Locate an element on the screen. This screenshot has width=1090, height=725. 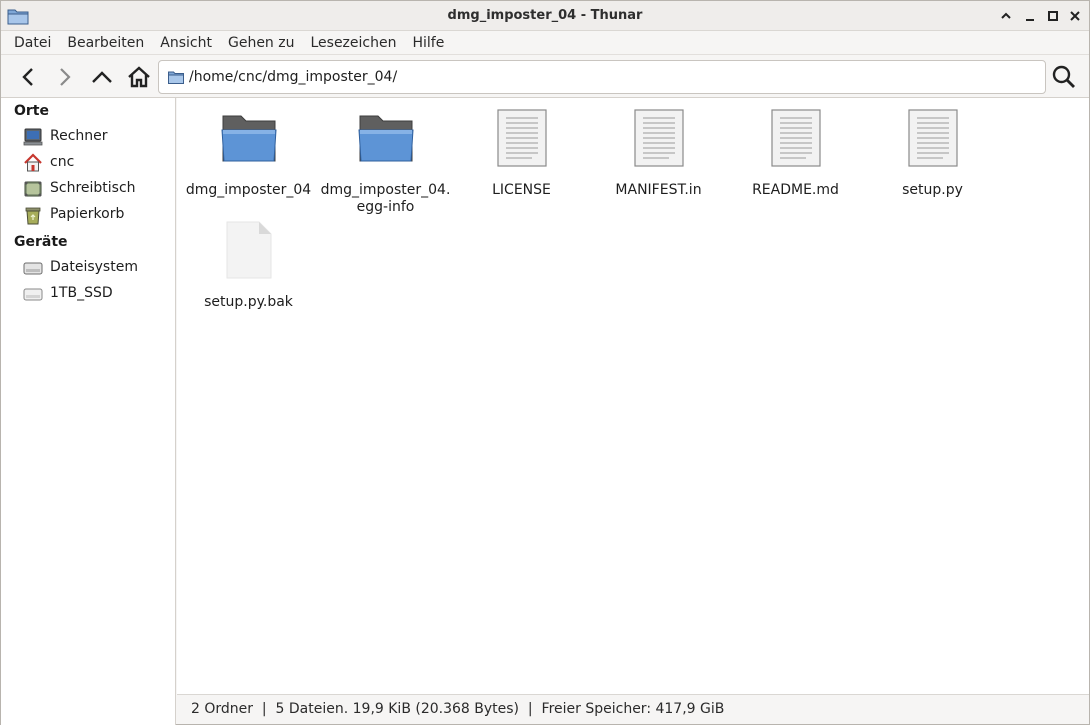
home-icon is located at coordinates (139, 77).